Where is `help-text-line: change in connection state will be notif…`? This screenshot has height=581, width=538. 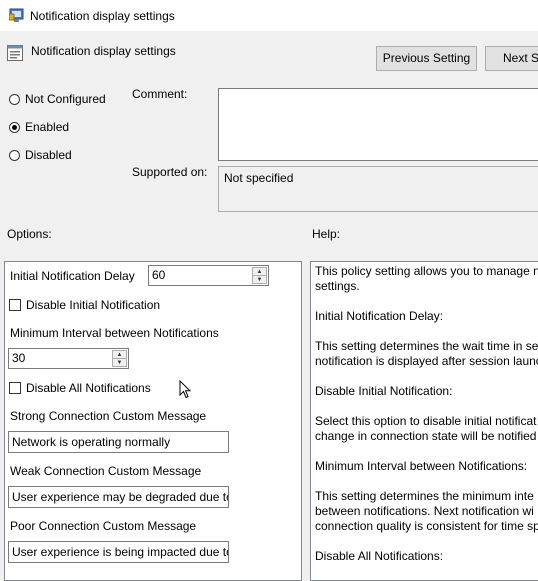 help-text-line: change in connection state will be notif… is located at coordinates (426, 436).